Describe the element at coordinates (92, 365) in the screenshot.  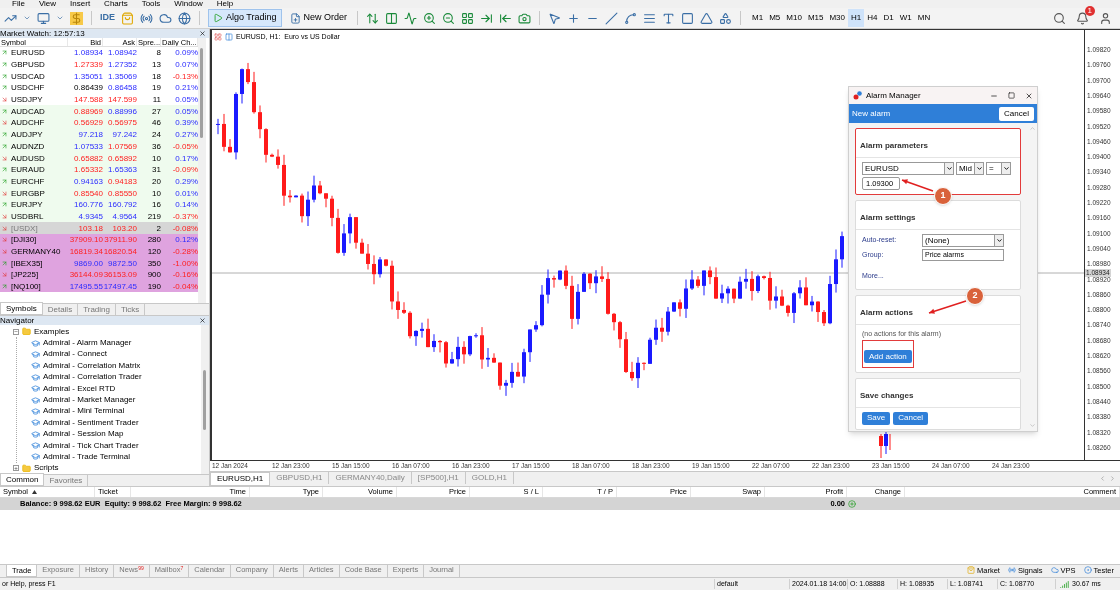
I see `navigator-item: Admiral - Correlation Matrix` at that location.